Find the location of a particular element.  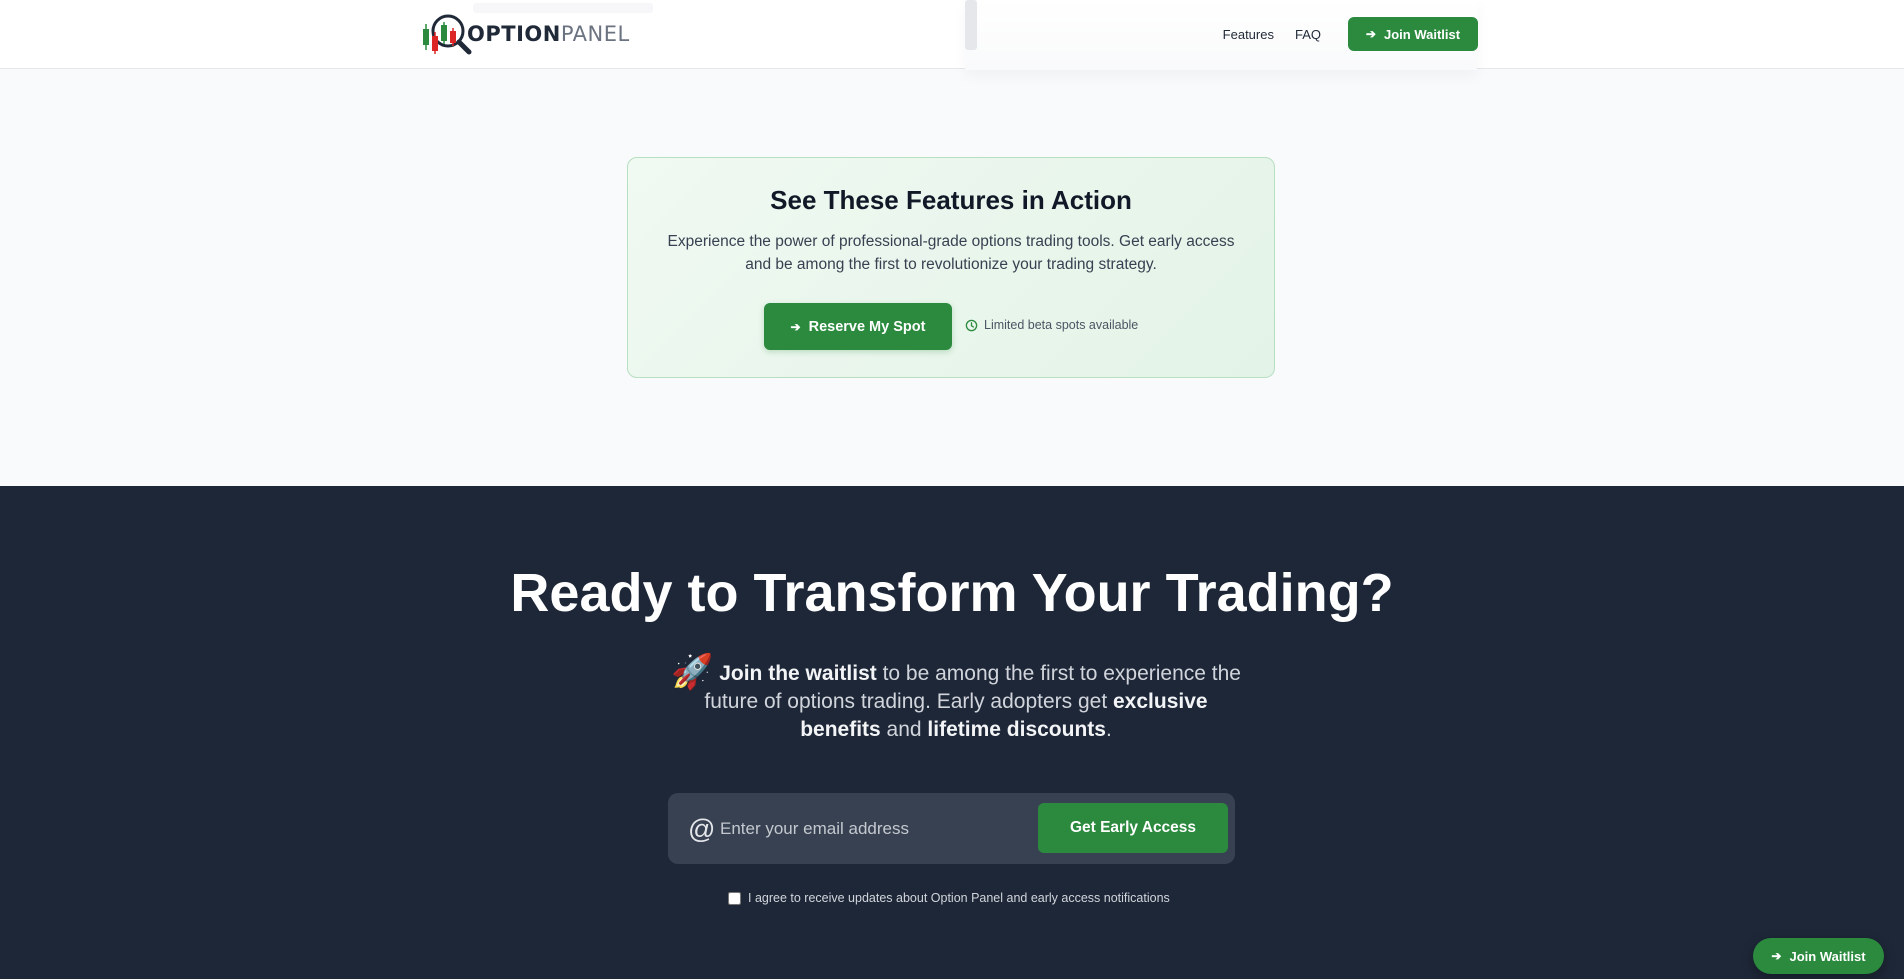

final-cta-title: Ready to Transform Your Trading? is located at coordinates (952, 593).